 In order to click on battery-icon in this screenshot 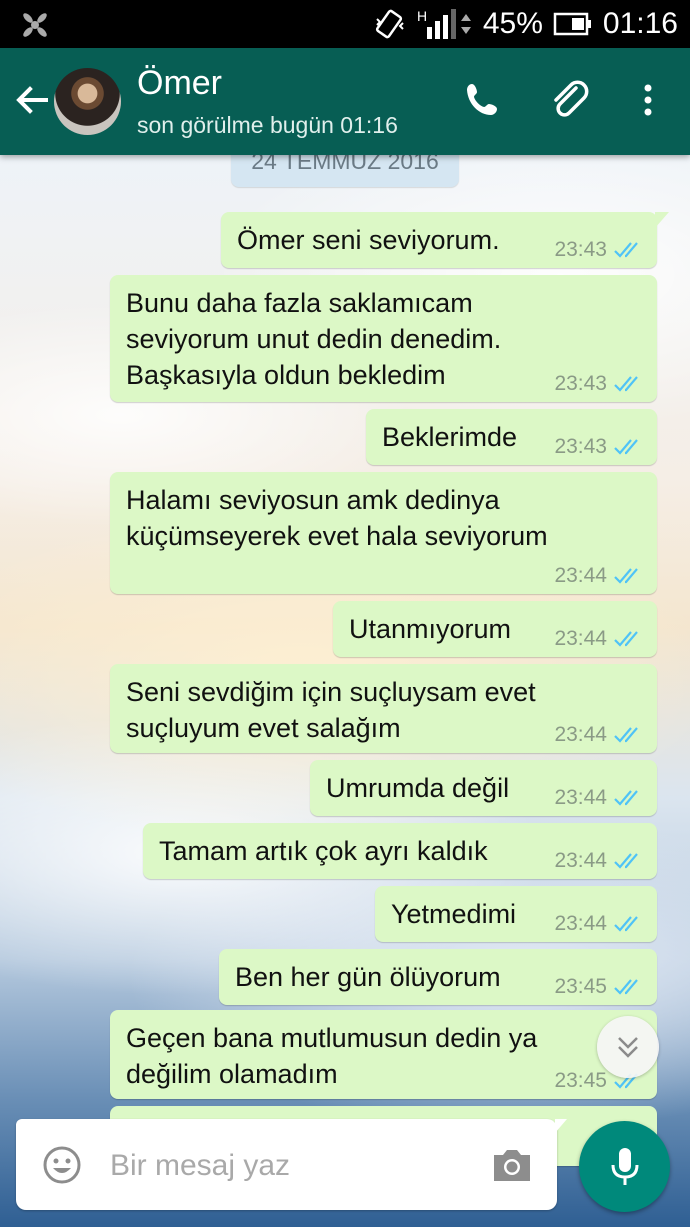, I will do `click(572, 24)`.